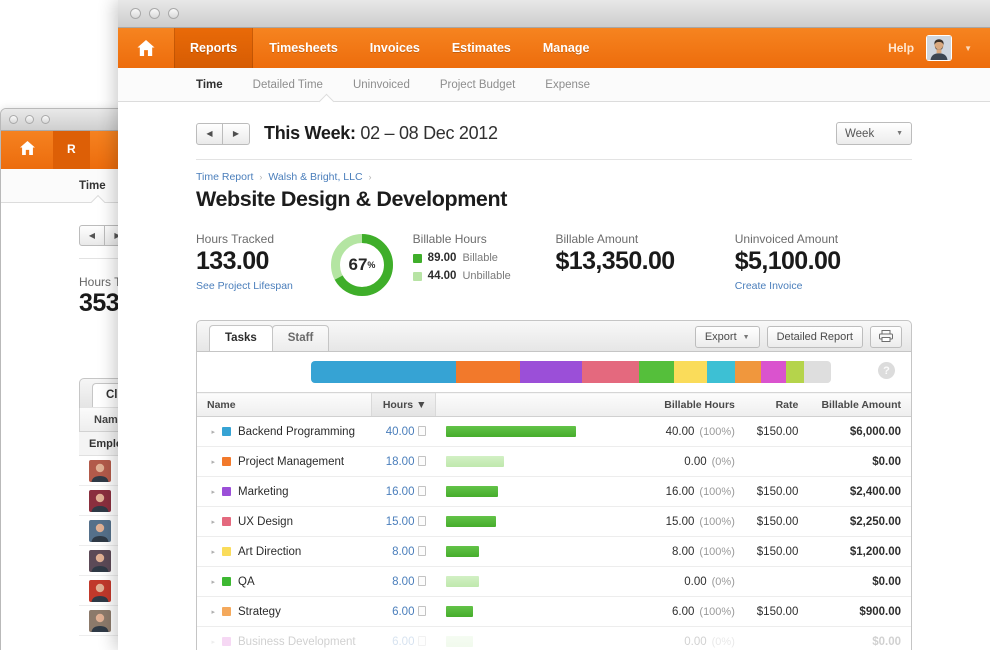 The image size is (990, 650). I want to click on table-row: ▸ QA 8.00 0.00 (0%) $0.00, so click(554, 581).